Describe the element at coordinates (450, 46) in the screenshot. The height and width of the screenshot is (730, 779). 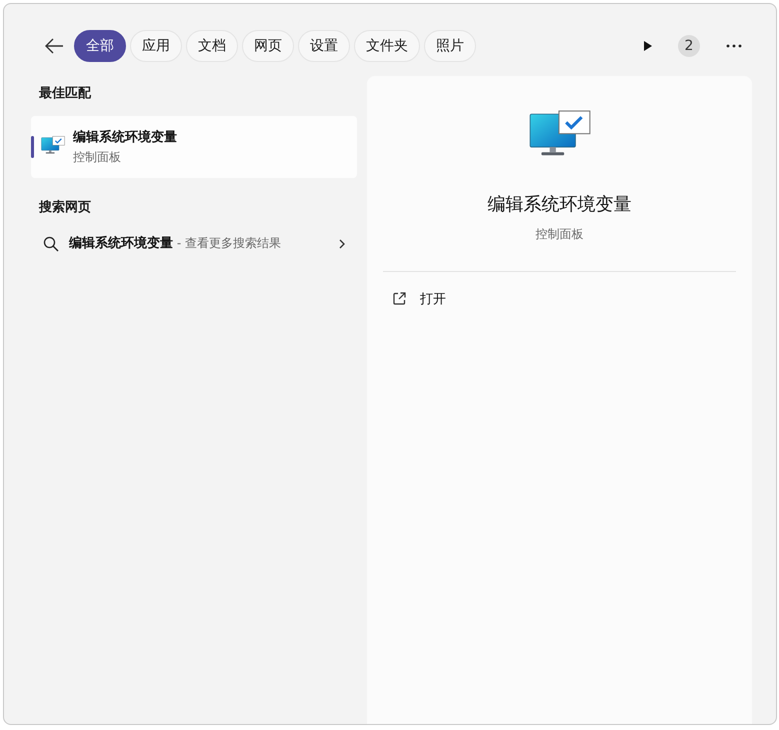
I see `filter-tab: 照片` at that location.